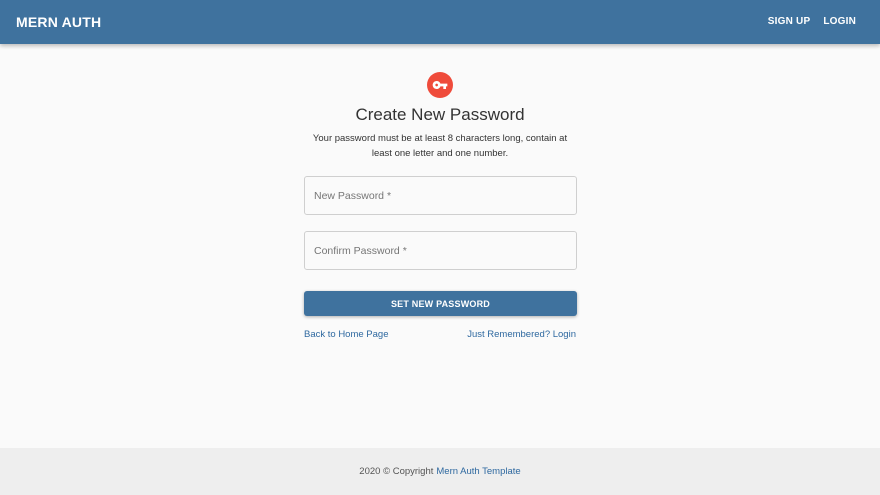 Image resolution: width=880 pixels, height=495 pixels. What do you see at coordinates (440, 195) in the screenshot?
I see `new-password-field: New Password *` at bounding box center [440, 195].